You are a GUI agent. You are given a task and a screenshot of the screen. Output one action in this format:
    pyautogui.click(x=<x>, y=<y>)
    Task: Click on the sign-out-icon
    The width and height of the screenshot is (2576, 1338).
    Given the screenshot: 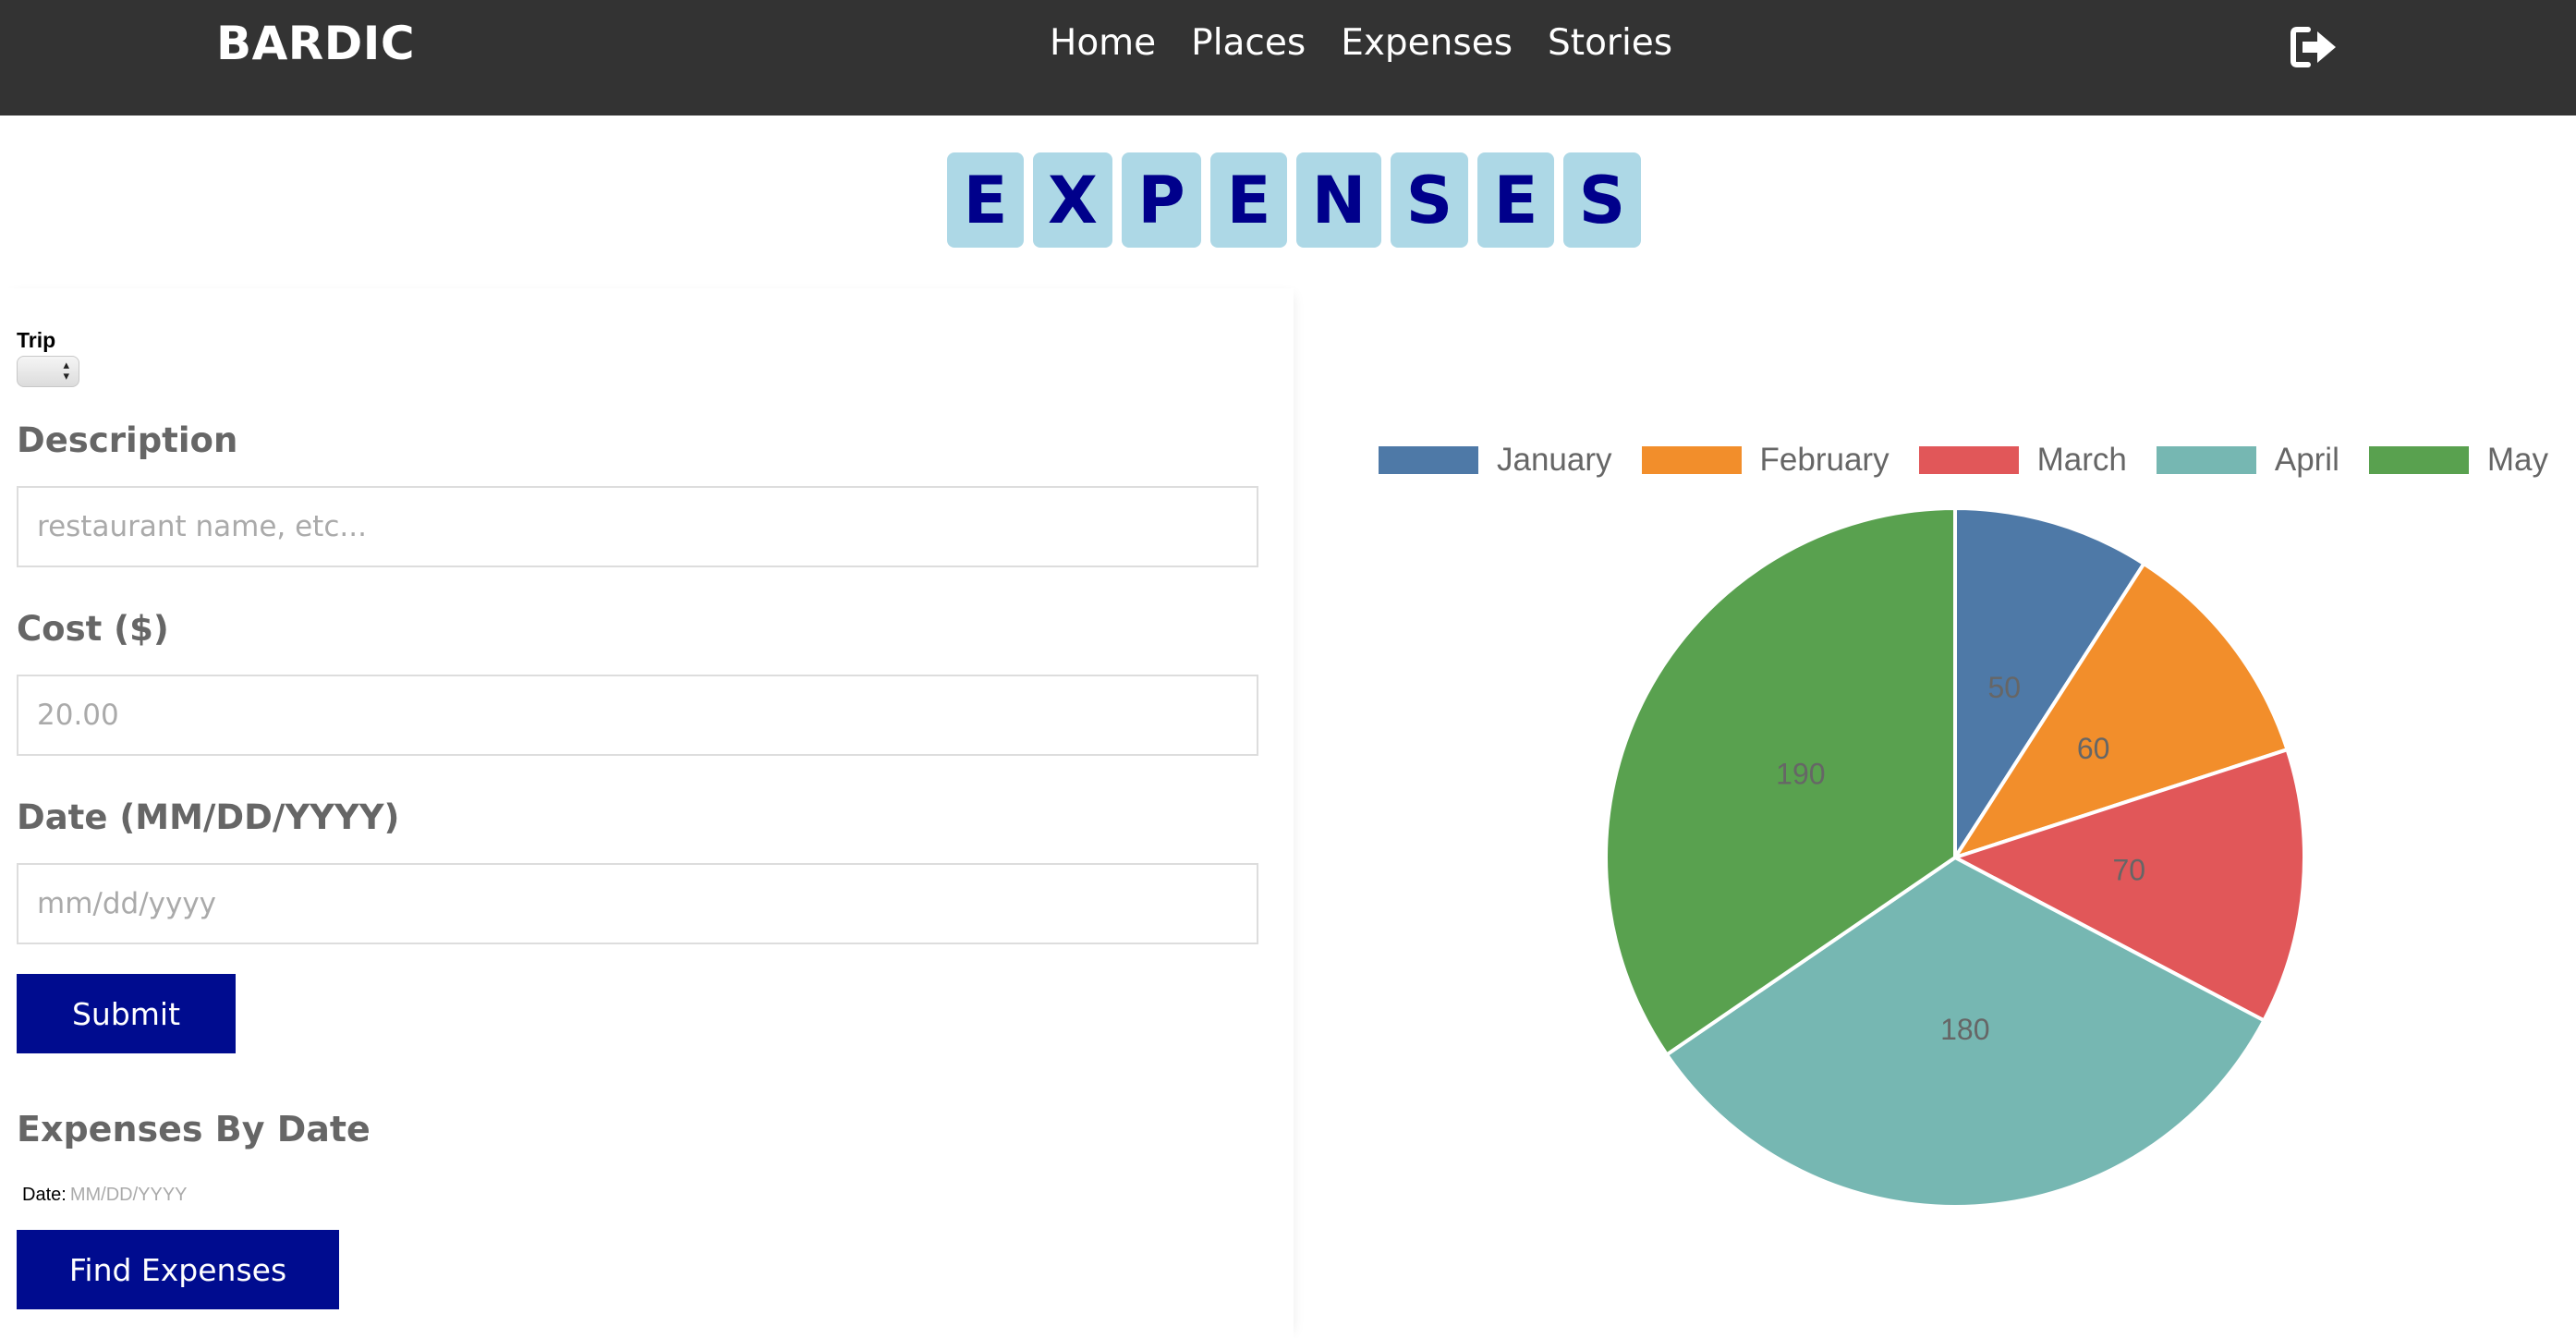 What is the action you would take?
    pyautogui.click(x=2314, y=47)
    